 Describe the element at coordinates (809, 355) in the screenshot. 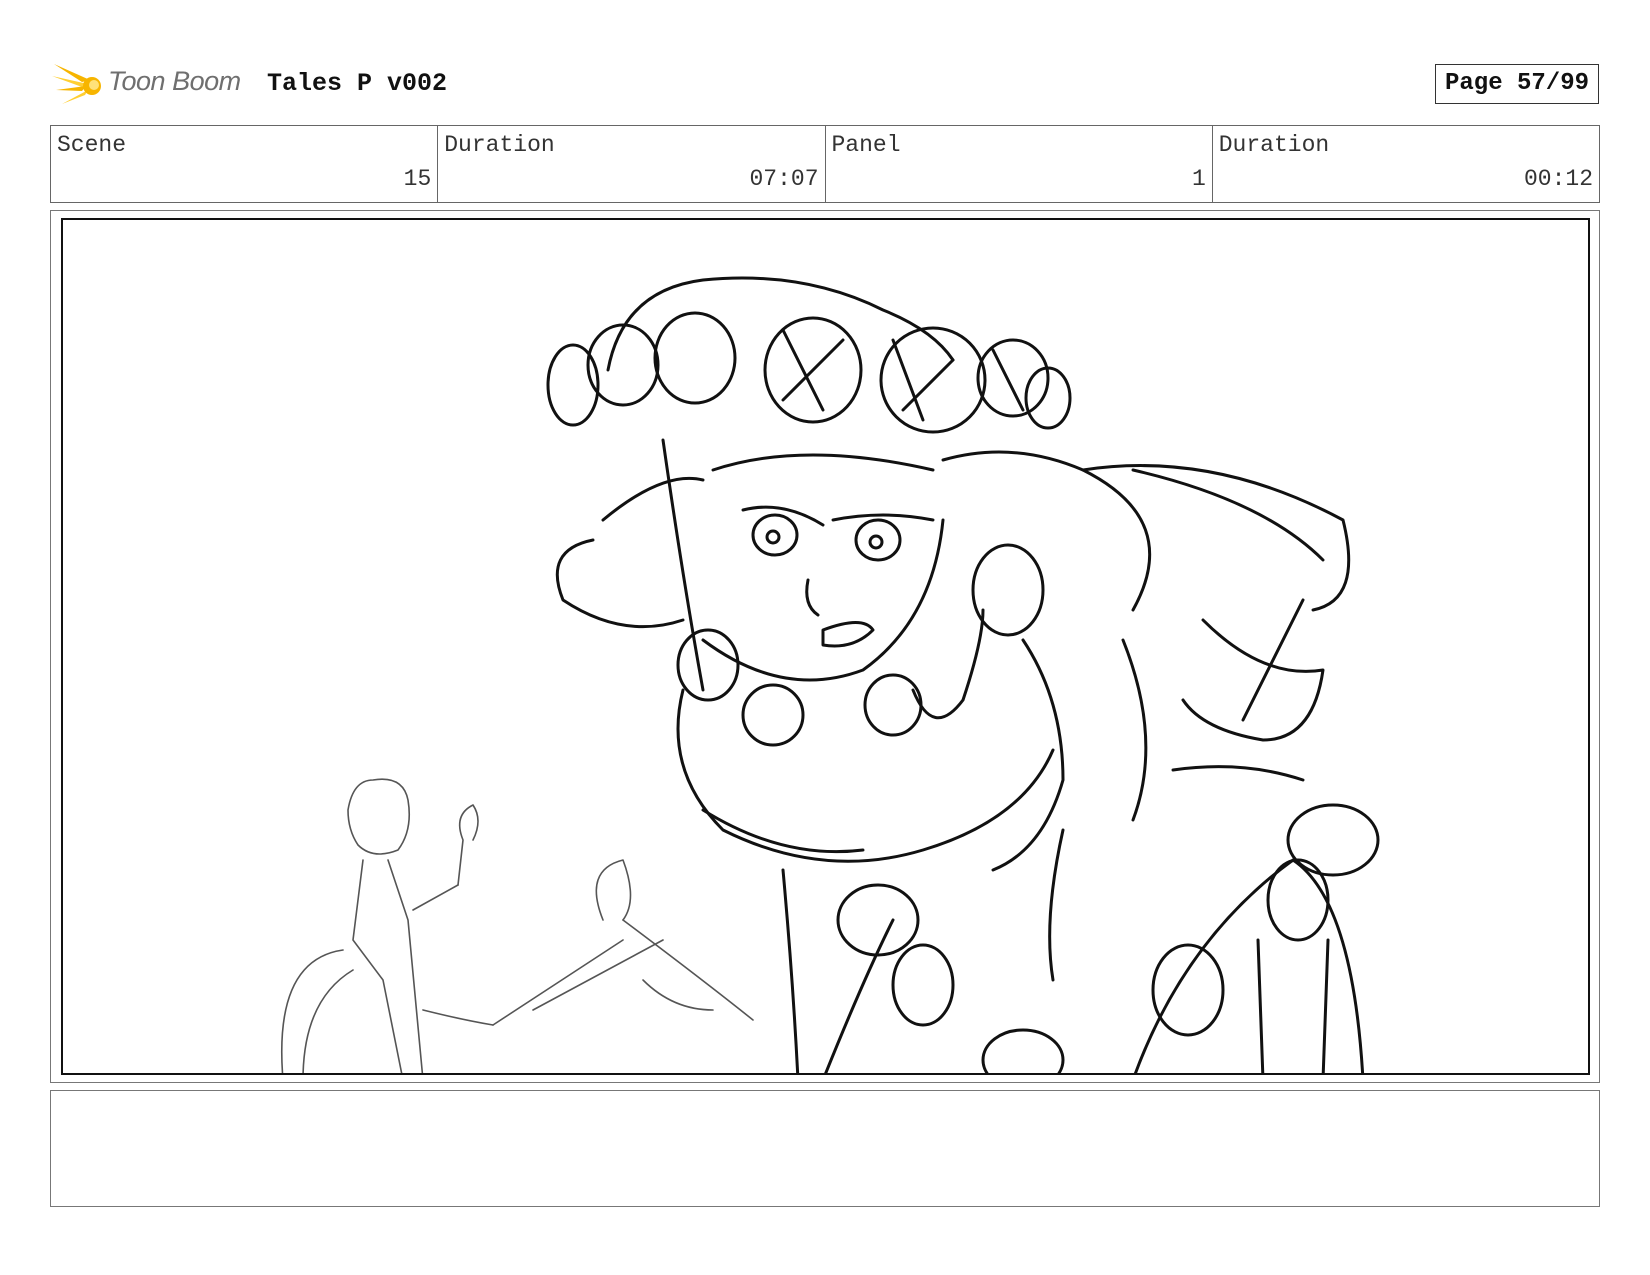

I see `crown-ornaments` at that location.